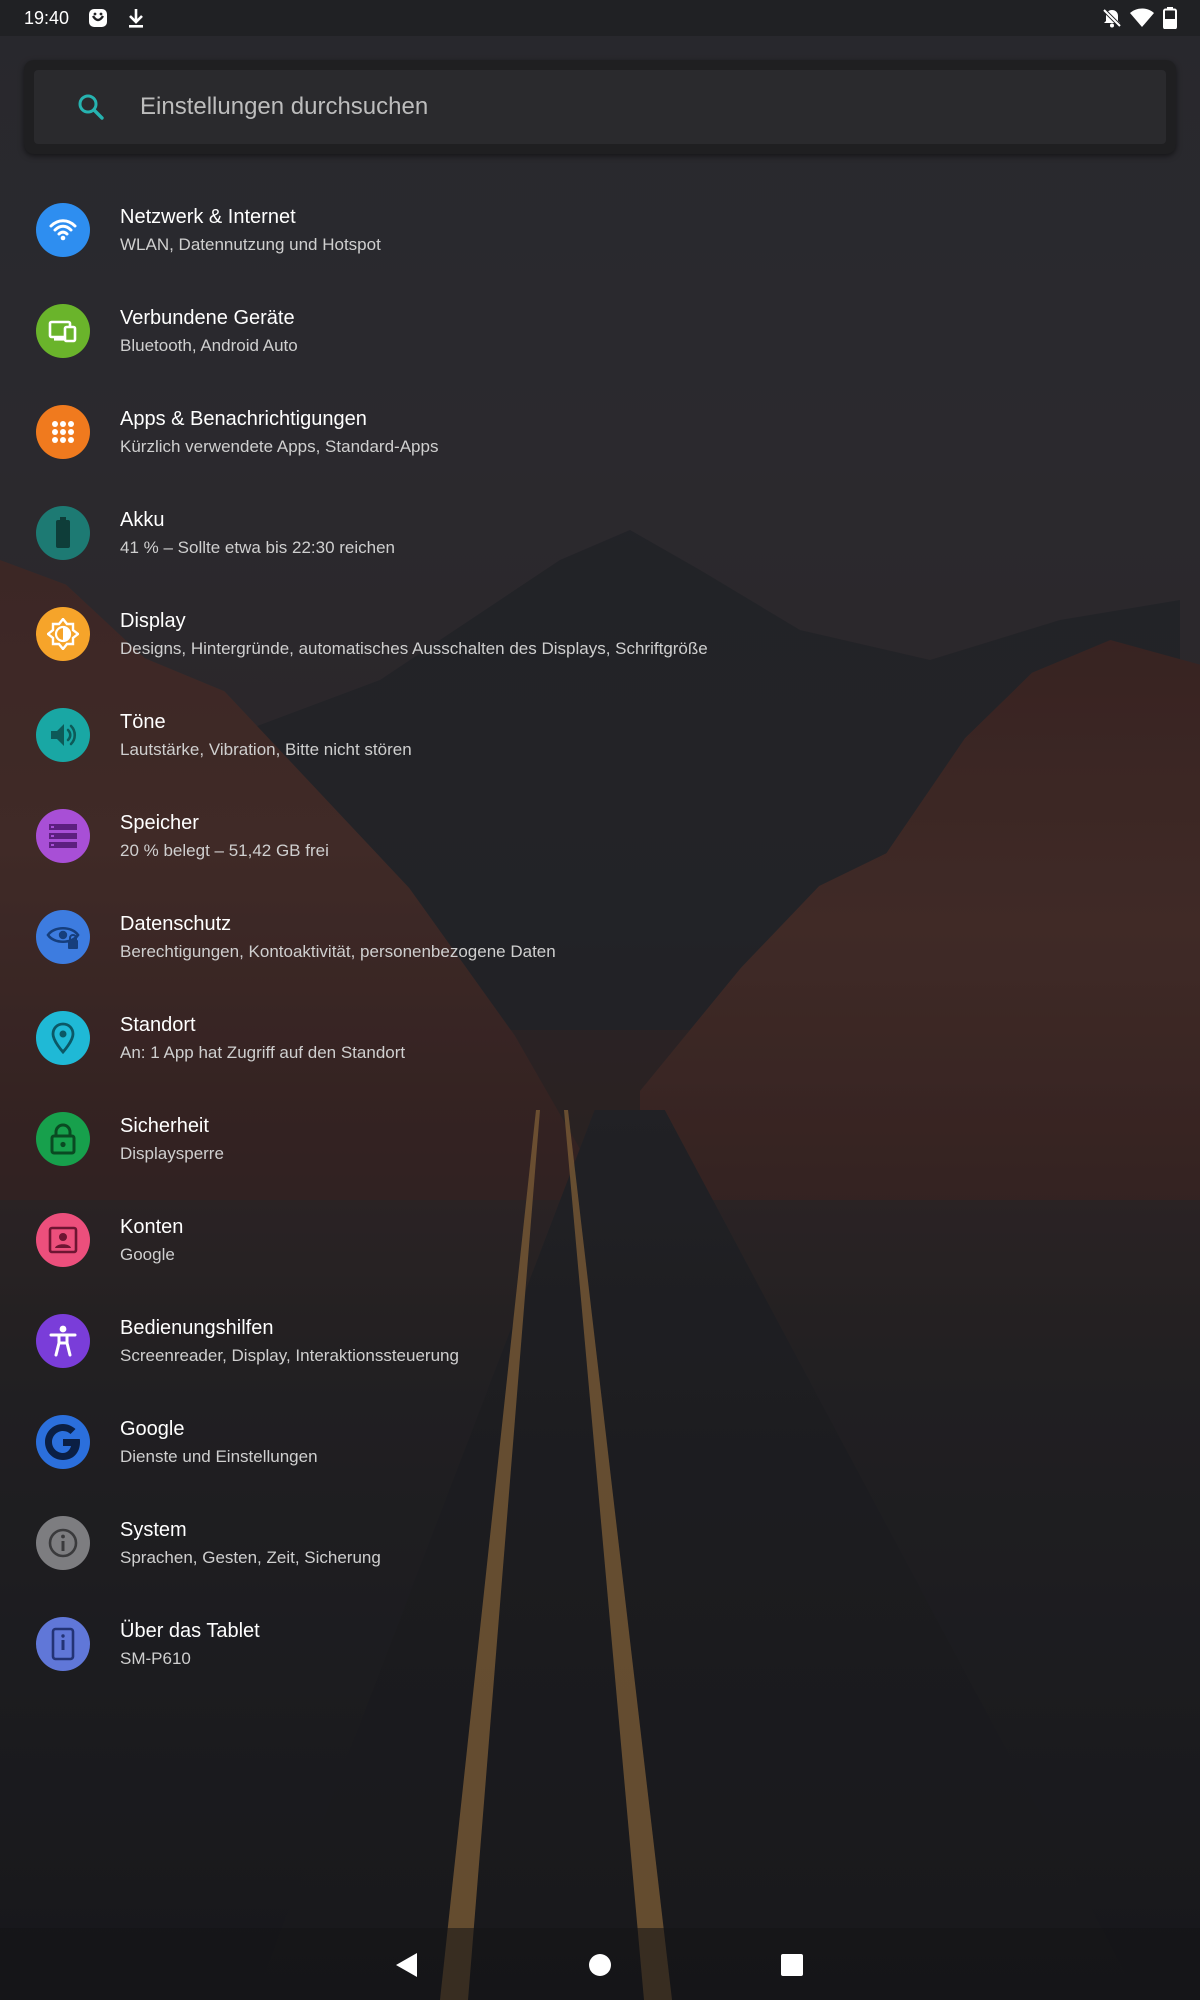 The width and height of the screenshot is (1200, 2000). I want to click on home-icon, so click(600, 1965).